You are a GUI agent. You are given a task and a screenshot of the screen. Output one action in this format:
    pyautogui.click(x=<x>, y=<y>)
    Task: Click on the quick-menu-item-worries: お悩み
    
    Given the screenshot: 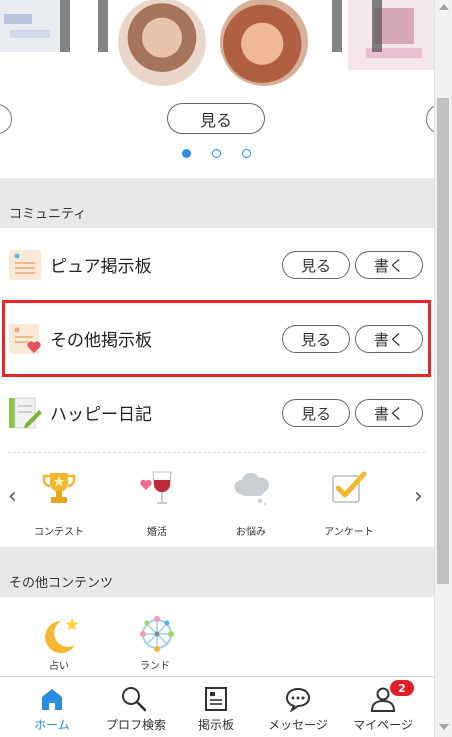 What is the action you would take?
    pyautogui.click(x=251, y=502)
    